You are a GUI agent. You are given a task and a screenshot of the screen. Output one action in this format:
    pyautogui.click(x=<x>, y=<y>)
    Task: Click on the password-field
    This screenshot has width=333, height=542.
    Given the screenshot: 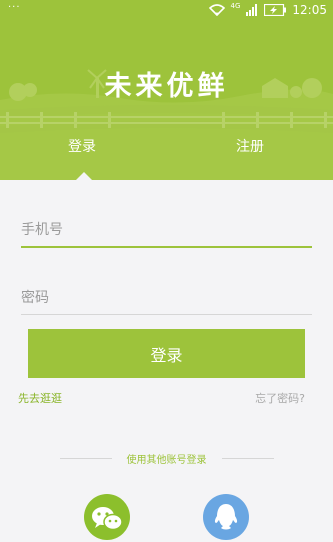 What is the action you would take?
    pyautogui.click(x=166, y=298)
    